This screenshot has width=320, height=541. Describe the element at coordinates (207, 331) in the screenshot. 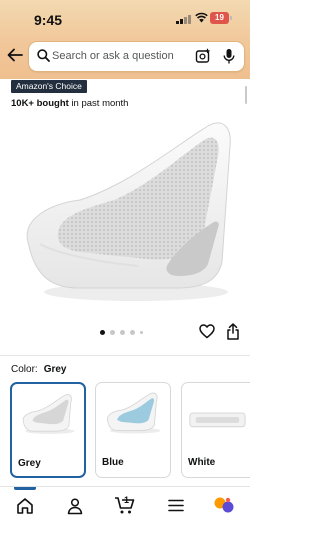

I see `heart-icon` at that location.